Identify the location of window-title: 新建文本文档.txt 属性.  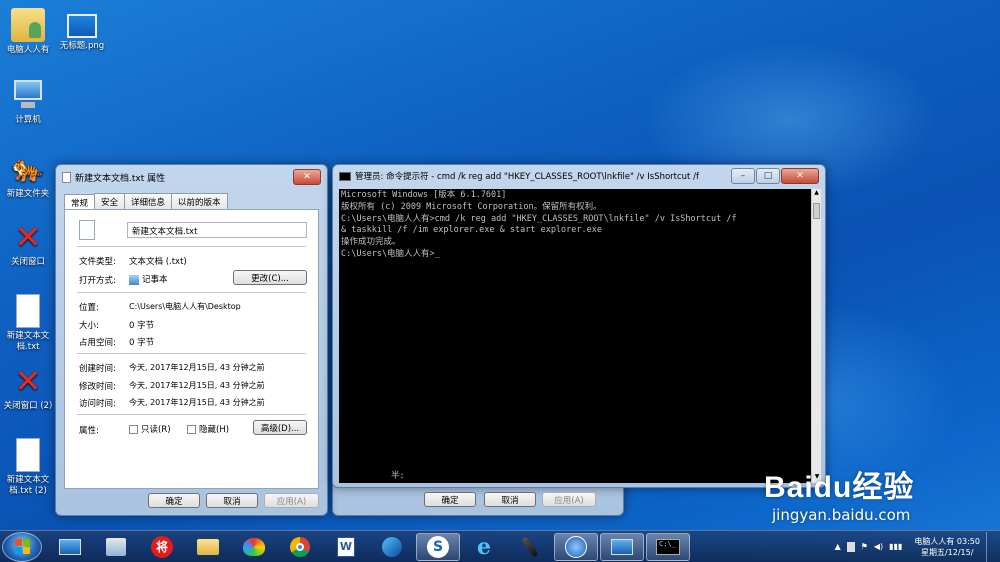
(120, 178).